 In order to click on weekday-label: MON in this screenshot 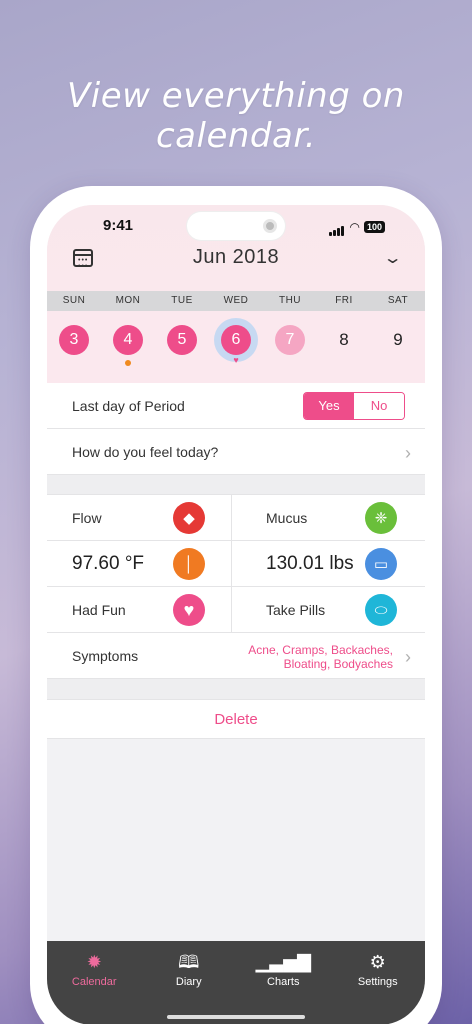, I will do `click(128, 300)`.